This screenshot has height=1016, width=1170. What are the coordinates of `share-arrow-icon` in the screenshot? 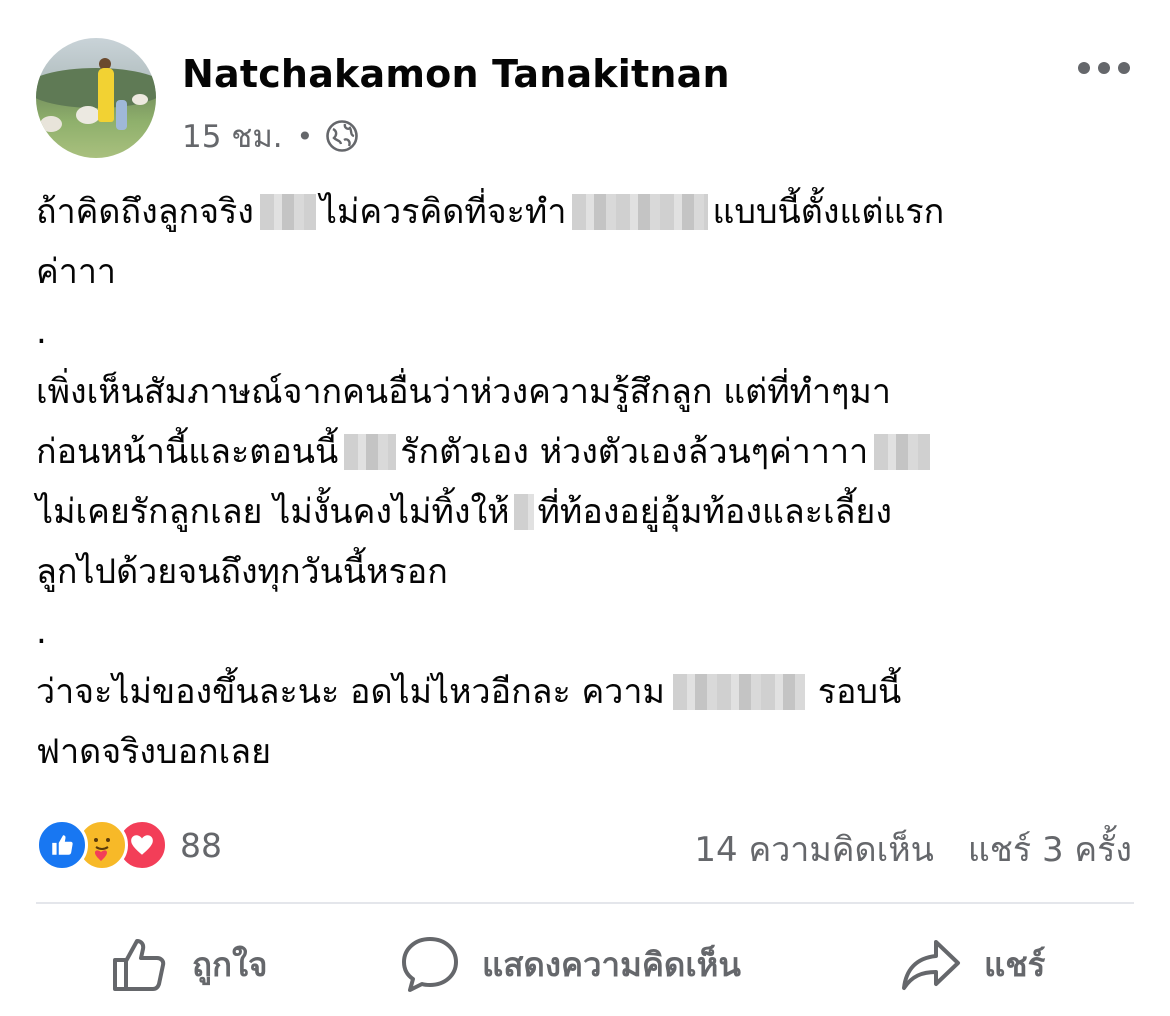 It's located at (931, 965).